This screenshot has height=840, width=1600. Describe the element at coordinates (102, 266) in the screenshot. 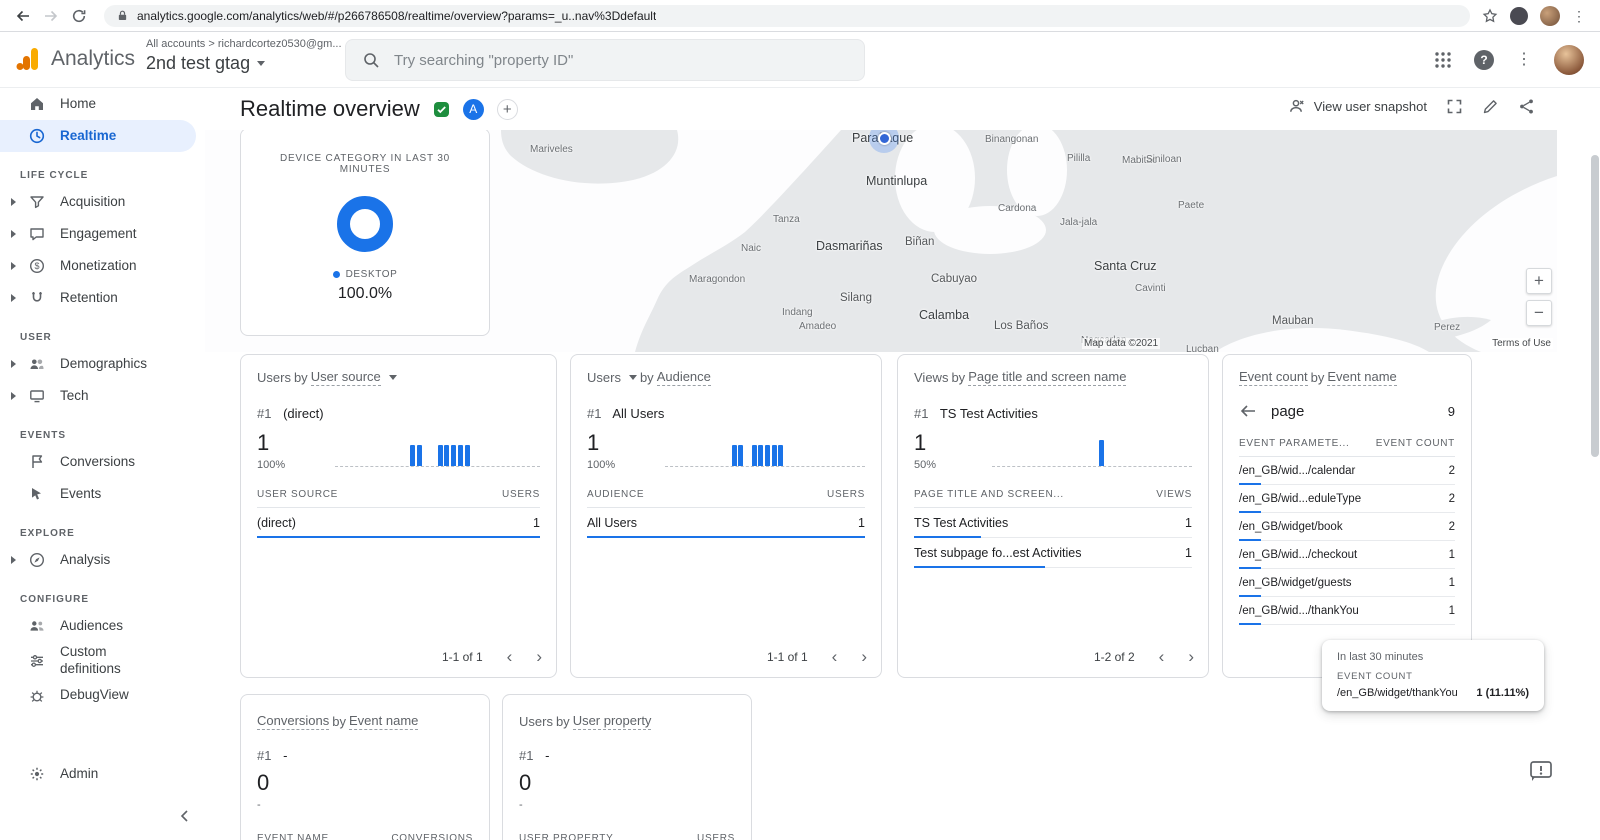

I see `sidebar-item-monetization: $ Monetization` at that location.